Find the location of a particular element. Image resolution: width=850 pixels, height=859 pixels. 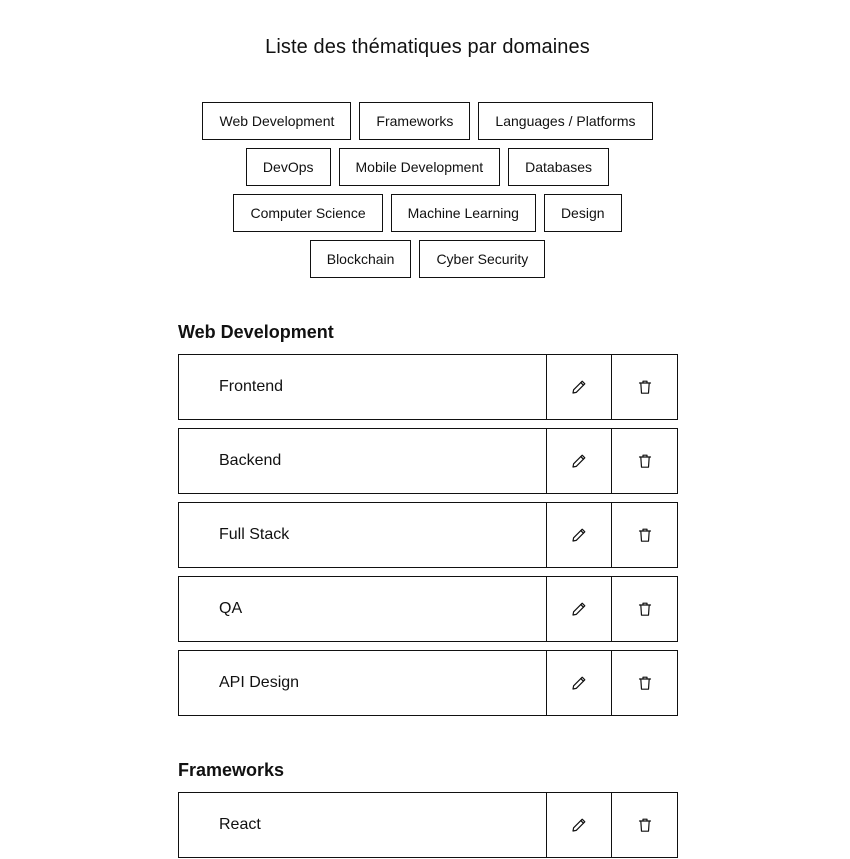

domain-section-frameworks: Frameworks React is located at coordinates (428, 808).